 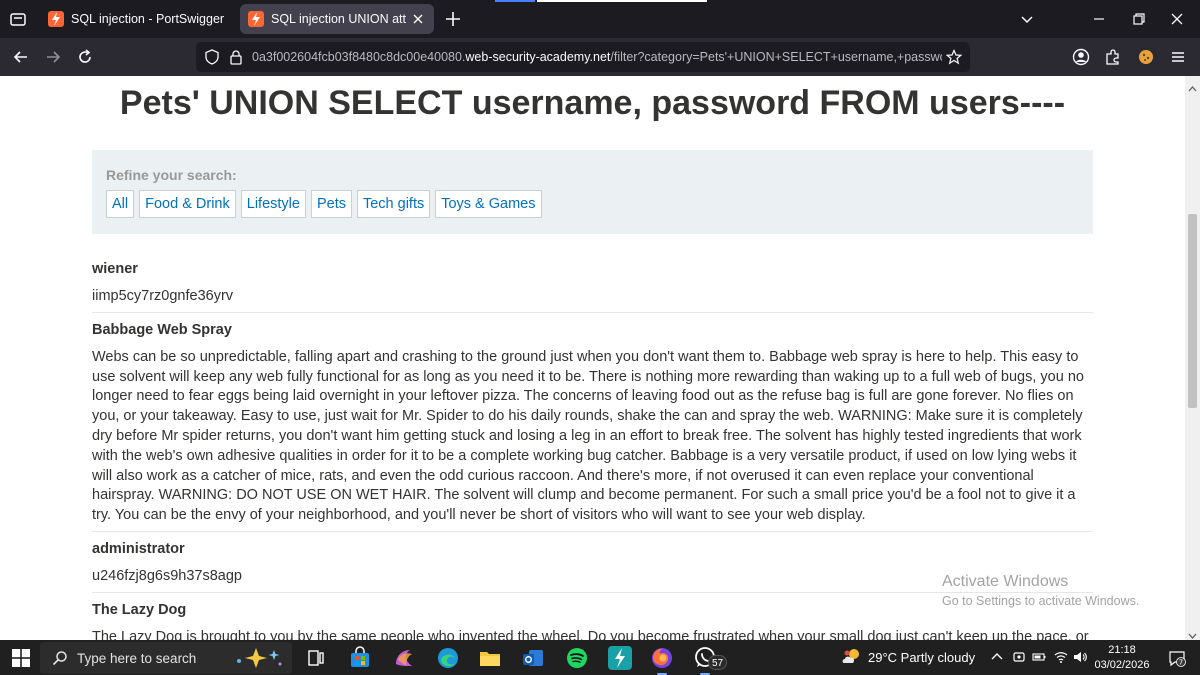 What do you see at coordinates (1113, 57) in the screenshot?
I see `extensions-puzzle-icon` at bounding box center [1113, 57].